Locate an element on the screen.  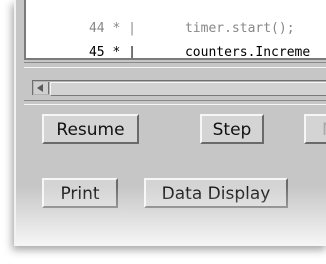
scrollbar-thumb is located at coordinates (188, 89).